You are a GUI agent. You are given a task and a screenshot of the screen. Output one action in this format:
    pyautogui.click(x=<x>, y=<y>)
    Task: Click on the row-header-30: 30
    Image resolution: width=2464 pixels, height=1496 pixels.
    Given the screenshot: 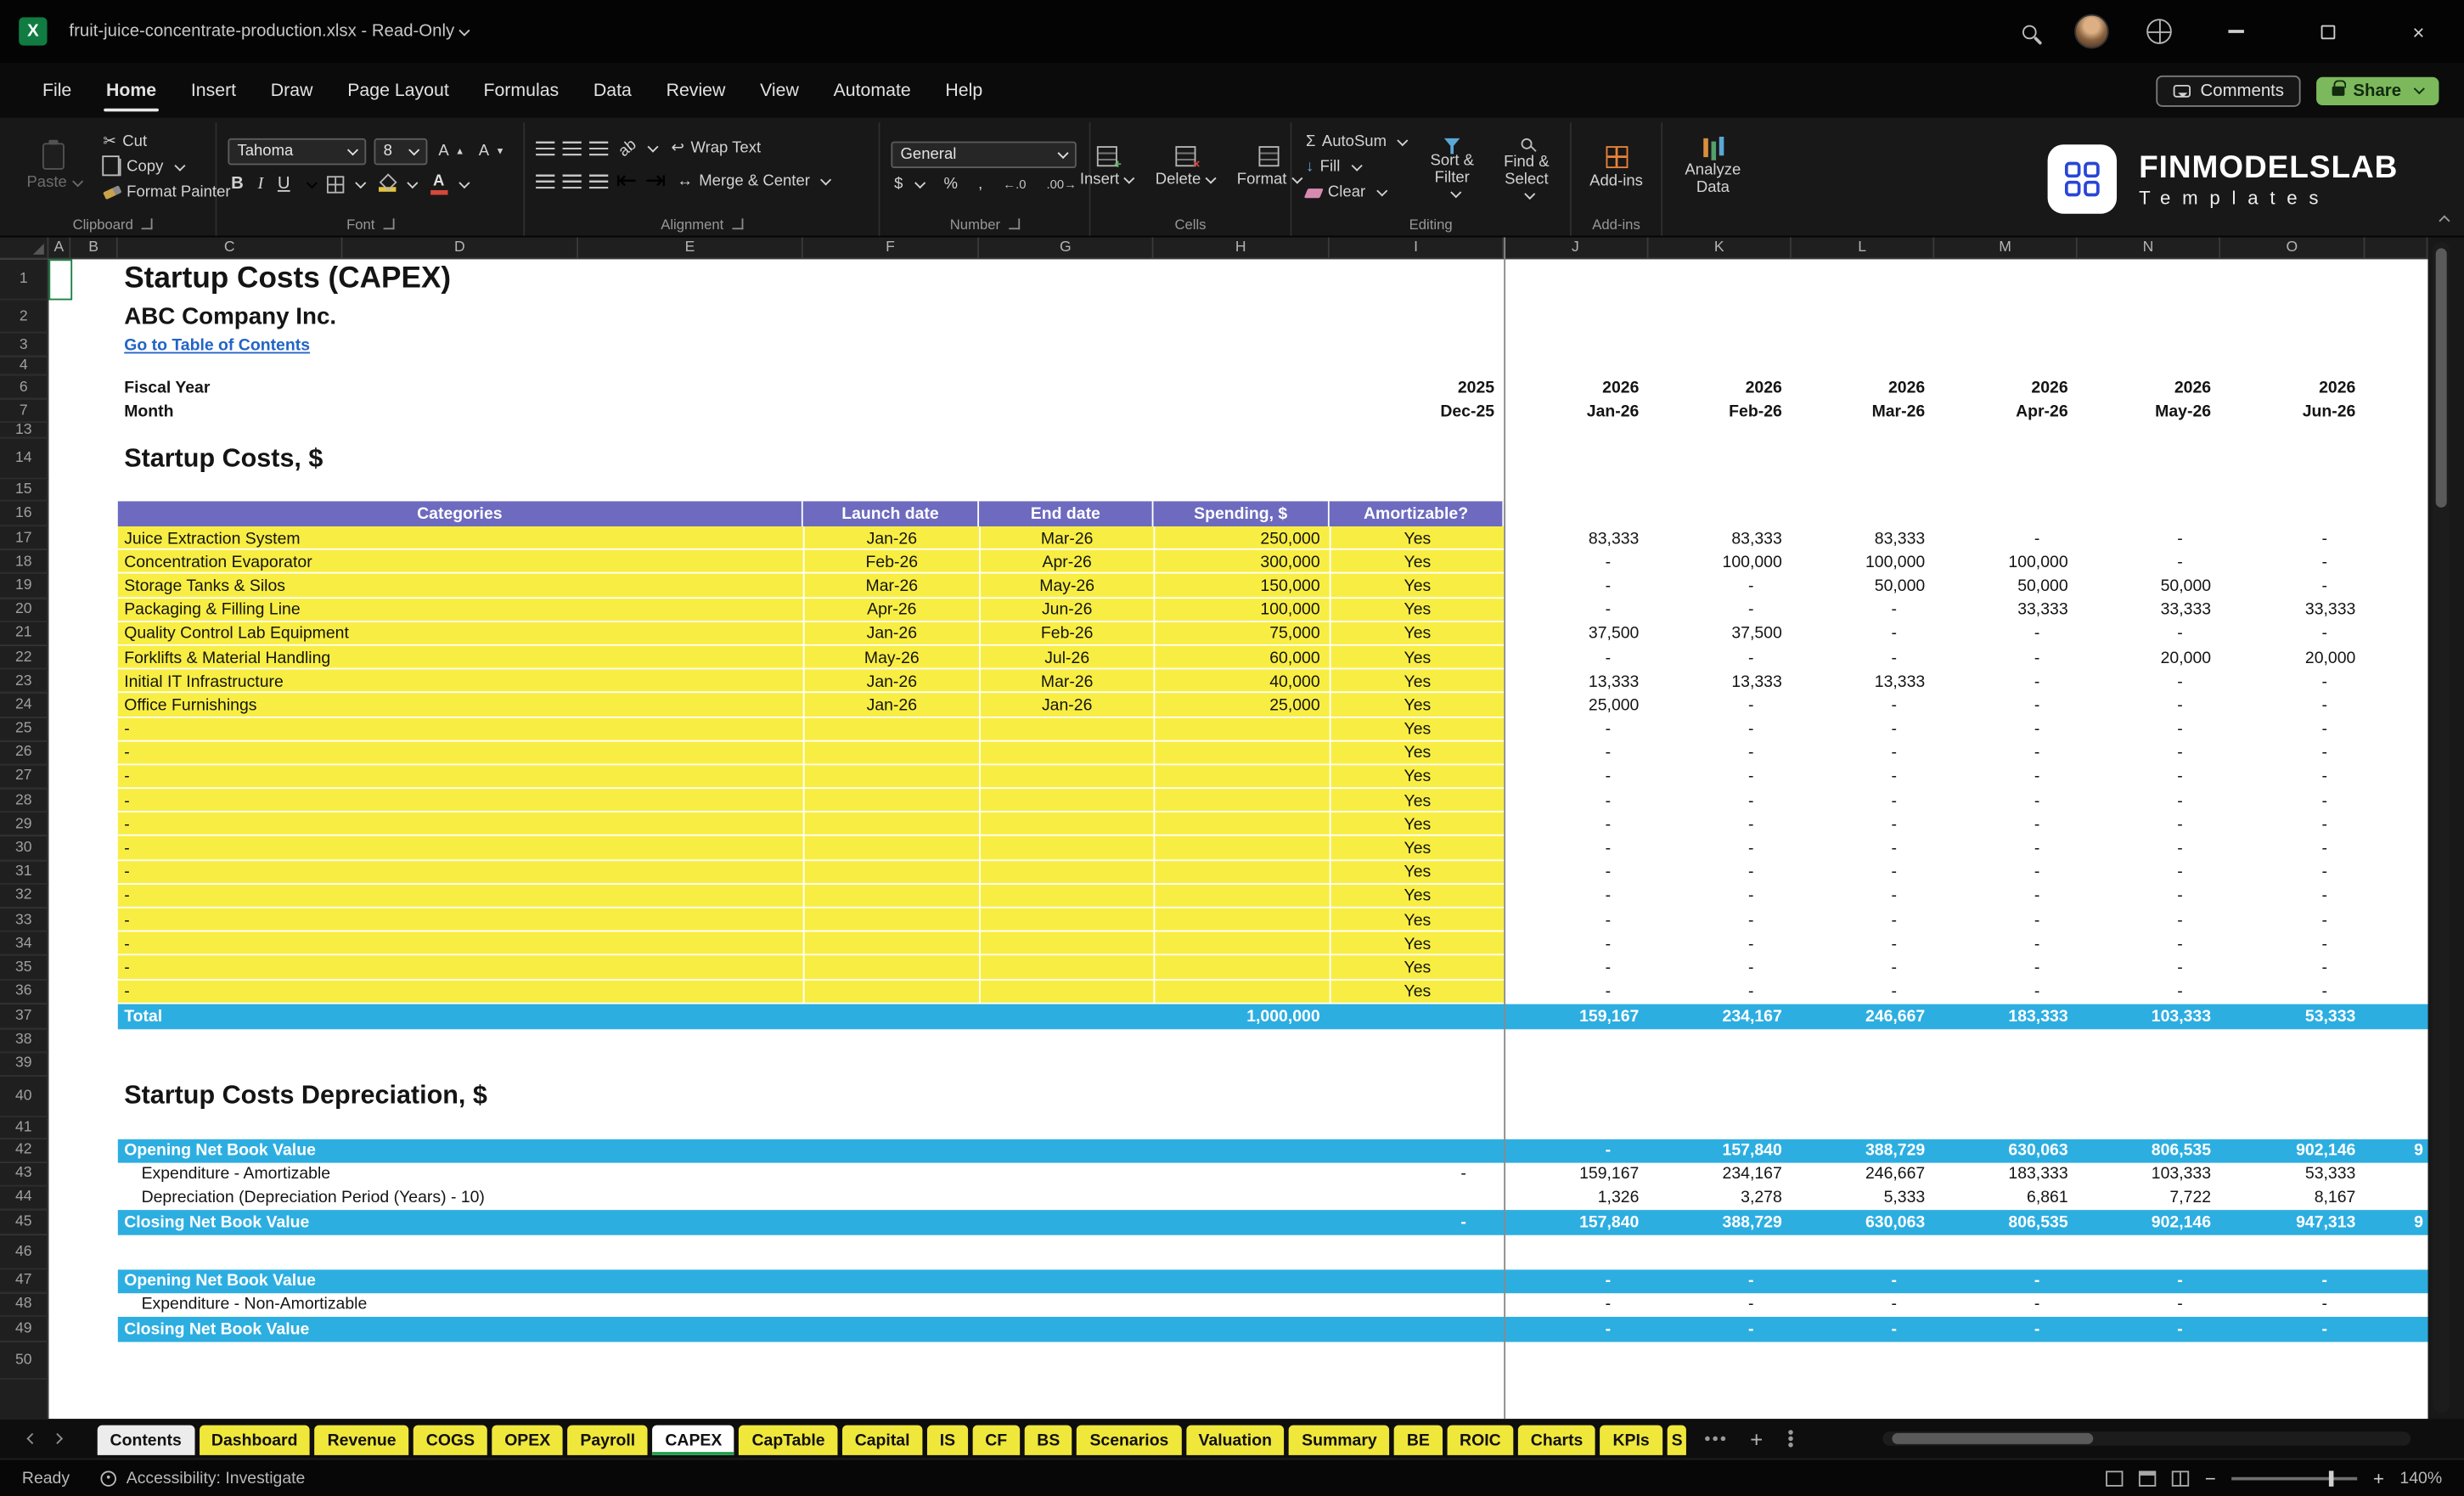 What is the action you would take?
    pyautogui.click(x=24, y=848)
    